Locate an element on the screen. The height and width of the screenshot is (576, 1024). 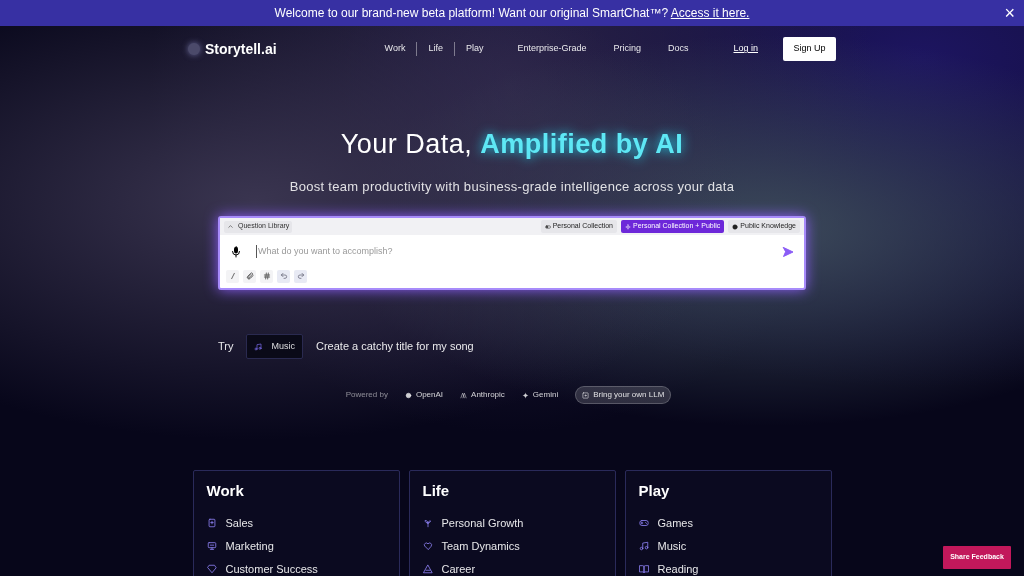
category-title: Play is located at coordinates (654, 491).